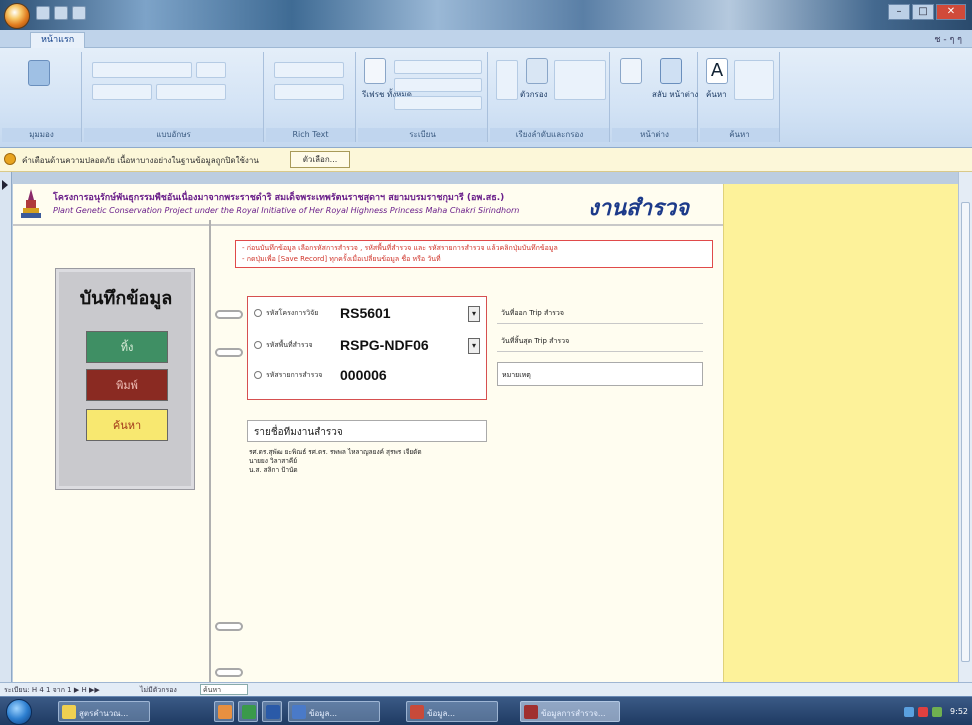 This screenshot has width=972, height=725. I want to click on office-button-icon, so click(17, 16).